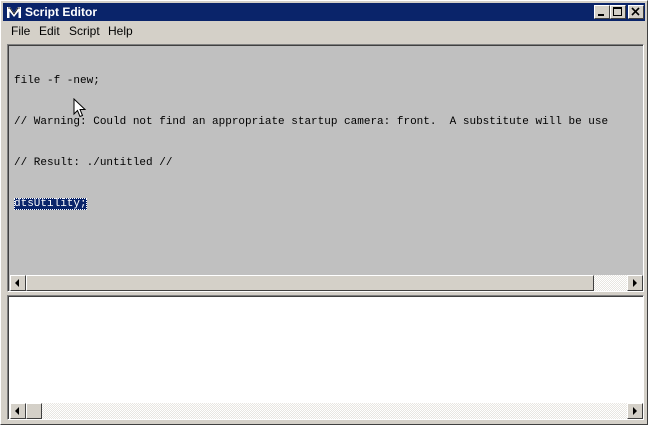 The height and width of the screenshot is (425, 648). I want to click on input-scroll-track, so click(334, 411).